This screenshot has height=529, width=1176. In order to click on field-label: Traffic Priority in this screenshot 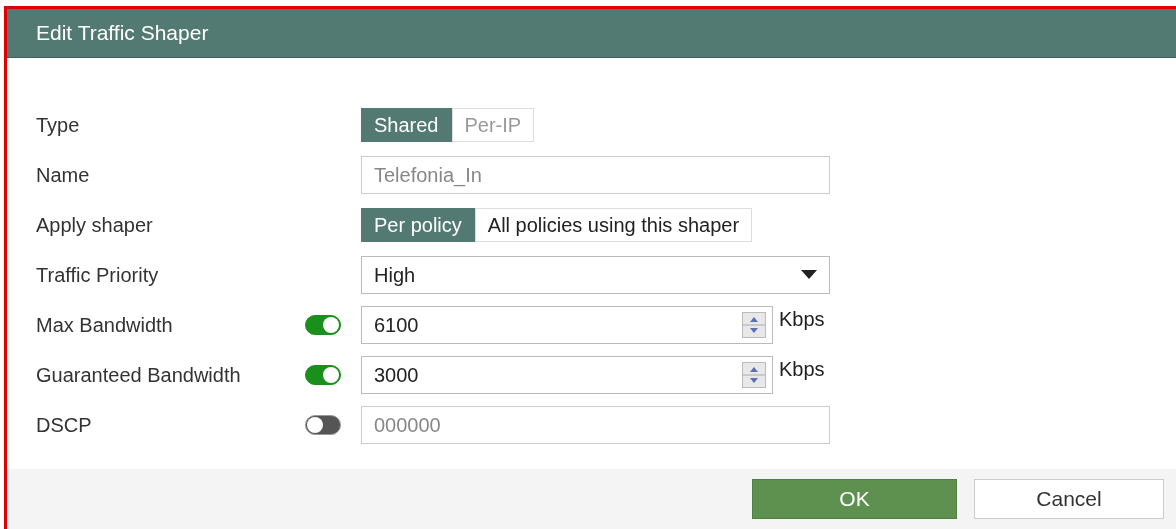, I will do `click(97, 275)`.